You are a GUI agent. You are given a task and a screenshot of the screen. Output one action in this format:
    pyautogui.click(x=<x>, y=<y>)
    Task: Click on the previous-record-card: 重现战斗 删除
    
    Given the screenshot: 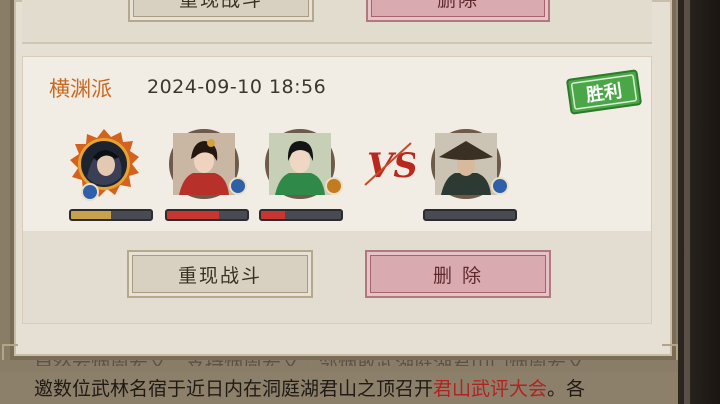 What is the action you would take?
    pyautogui.click(x=337, y=22)
    